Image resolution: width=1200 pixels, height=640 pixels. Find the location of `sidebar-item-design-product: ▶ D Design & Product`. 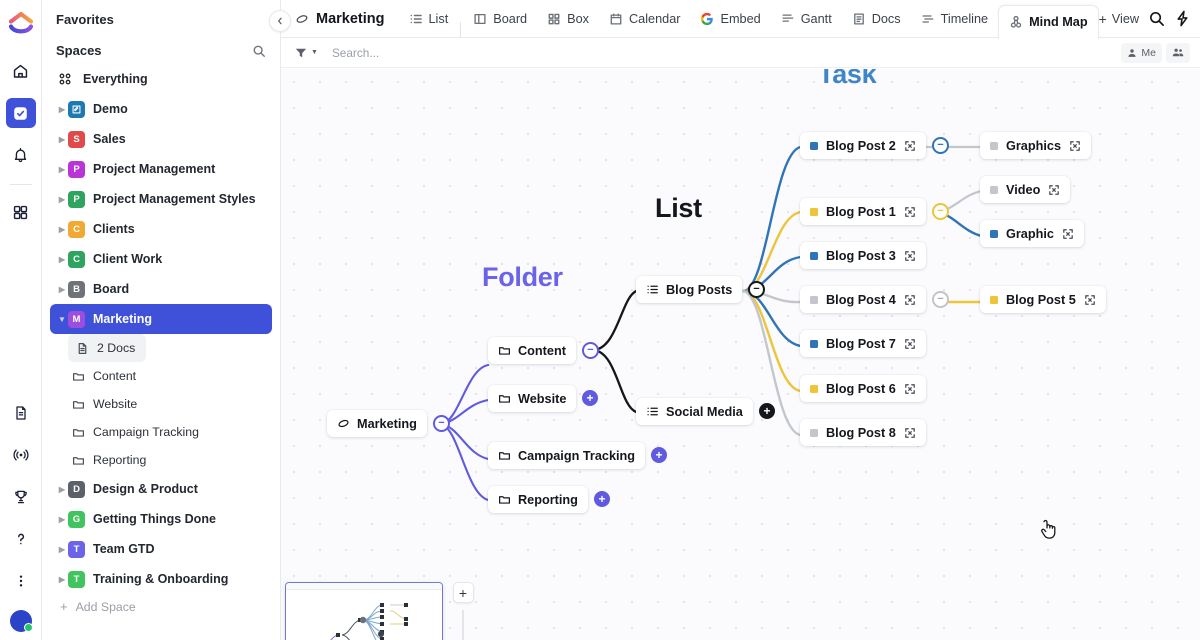

sidebar-item-design-product: ▶ D Design & Product is located at coordinates (161, 489).